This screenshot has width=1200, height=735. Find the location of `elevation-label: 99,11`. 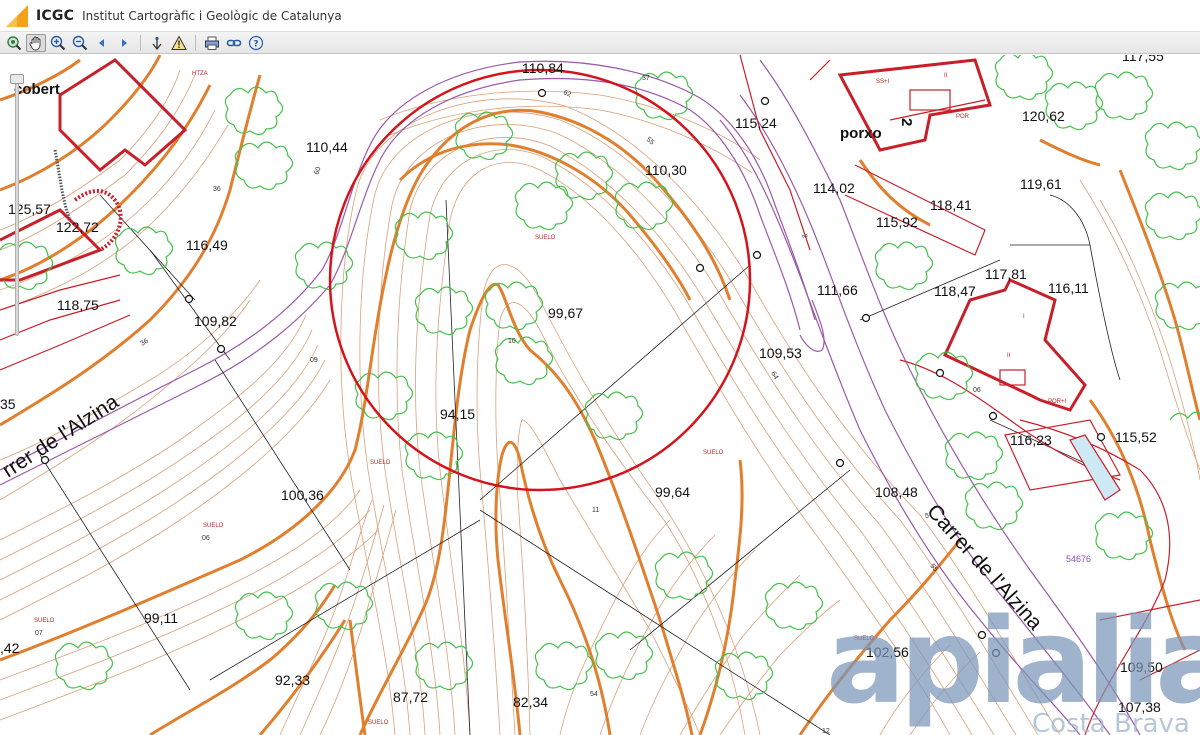

elevation-label: 99,11 is located at coordinates (161, 618).